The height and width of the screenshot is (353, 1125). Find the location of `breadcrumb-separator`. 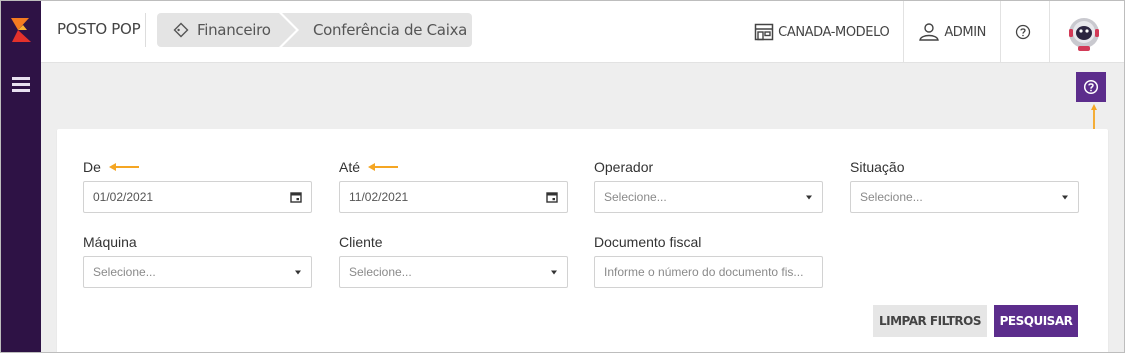

breadcrumb-separator is located at coordinates (289, 30).